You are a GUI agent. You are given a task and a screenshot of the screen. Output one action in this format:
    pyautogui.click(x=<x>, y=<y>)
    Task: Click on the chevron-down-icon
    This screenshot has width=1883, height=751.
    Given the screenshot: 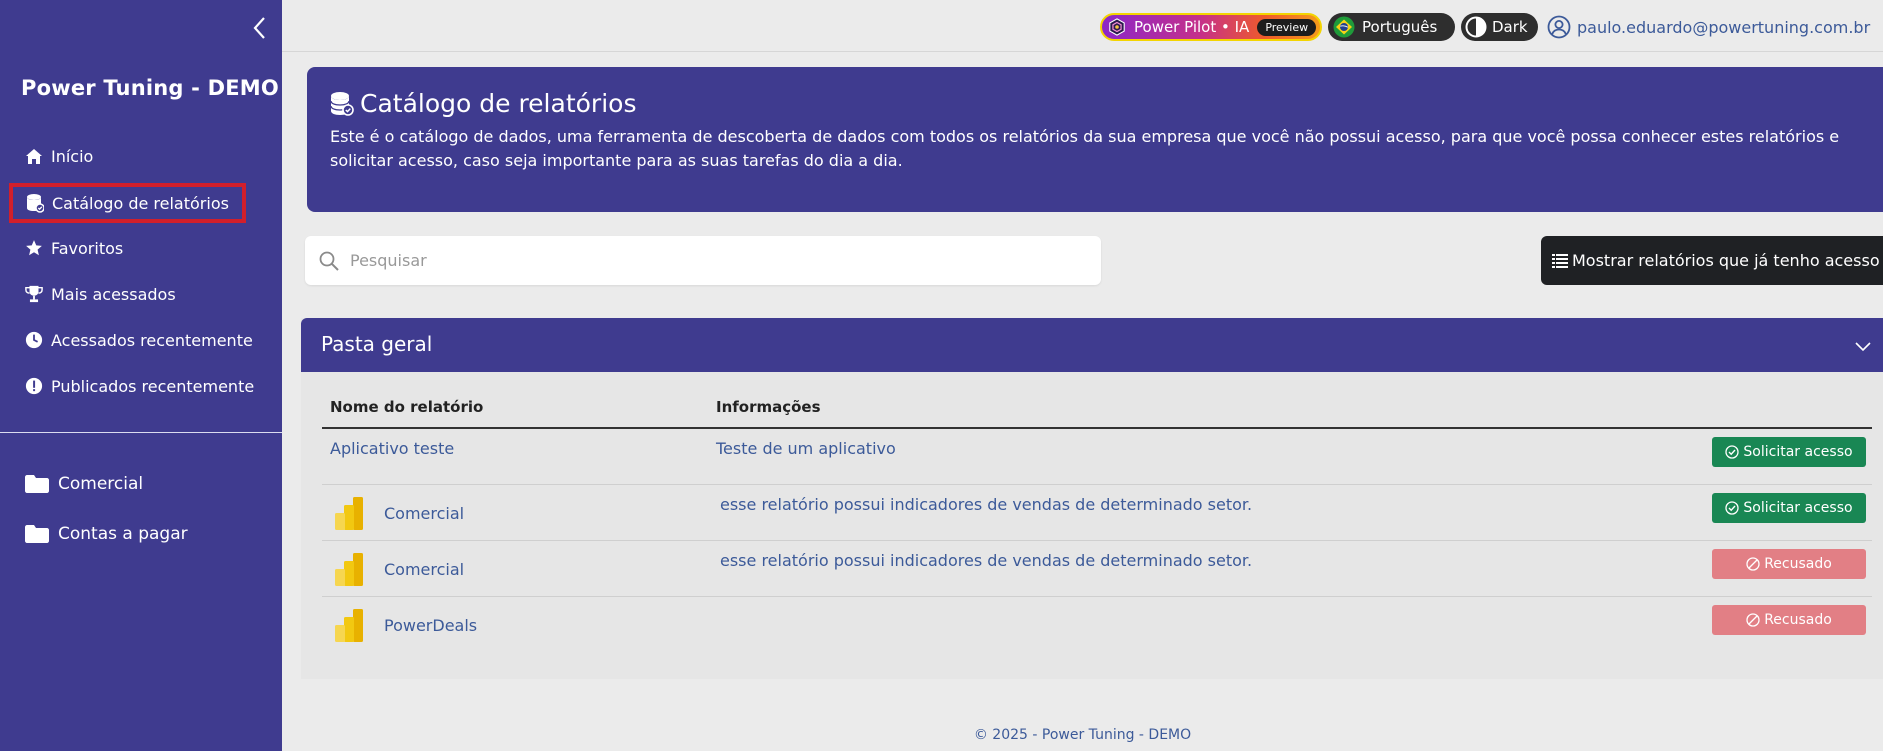 What is the action you would take?
    pyautogui.click(x=1863, y=347)
    